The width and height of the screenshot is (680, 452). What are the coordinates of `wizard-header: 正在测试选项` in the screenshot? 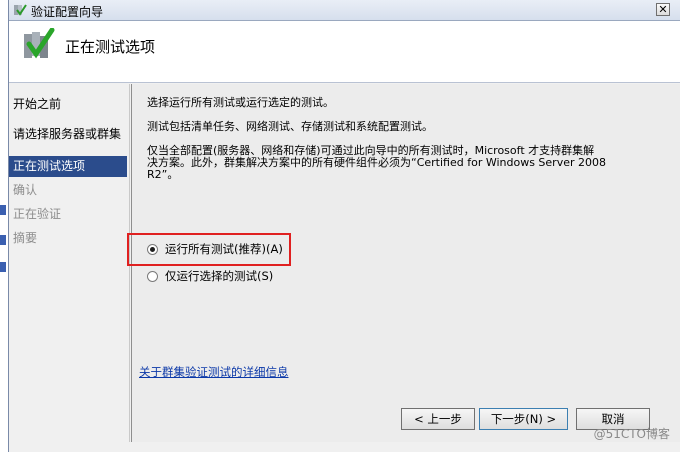 It's located at (344, 52).